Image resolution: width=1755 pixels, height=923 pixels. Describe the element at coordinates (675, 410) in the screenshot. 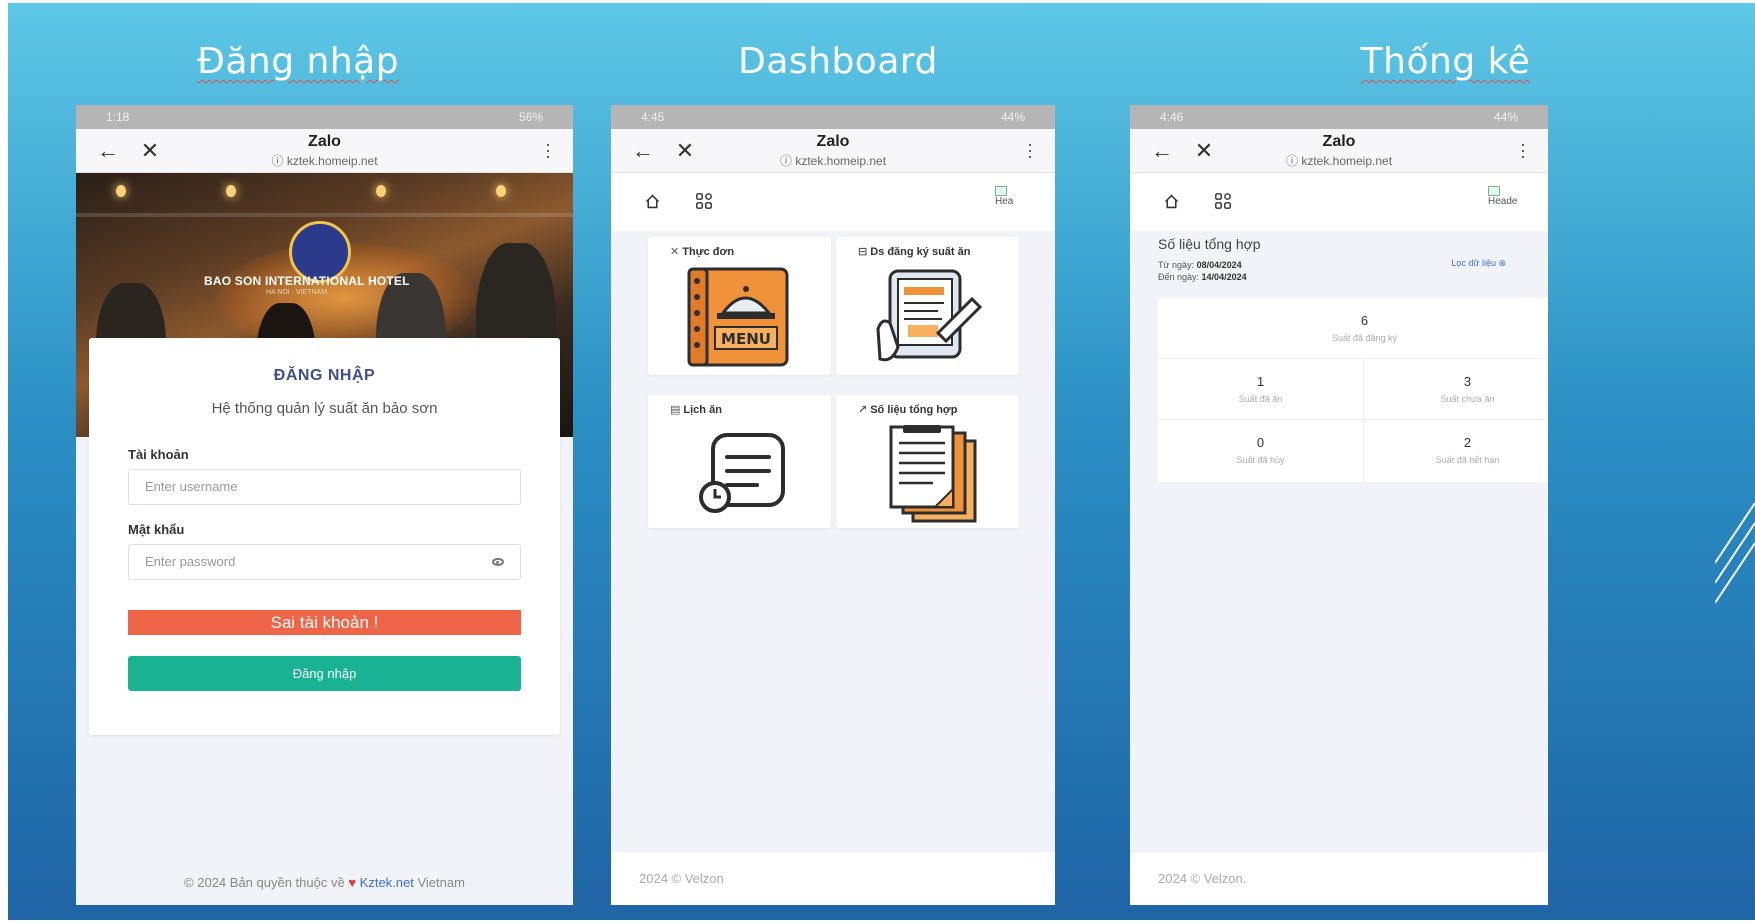

I see `calendar-icon: ▤` at that location.